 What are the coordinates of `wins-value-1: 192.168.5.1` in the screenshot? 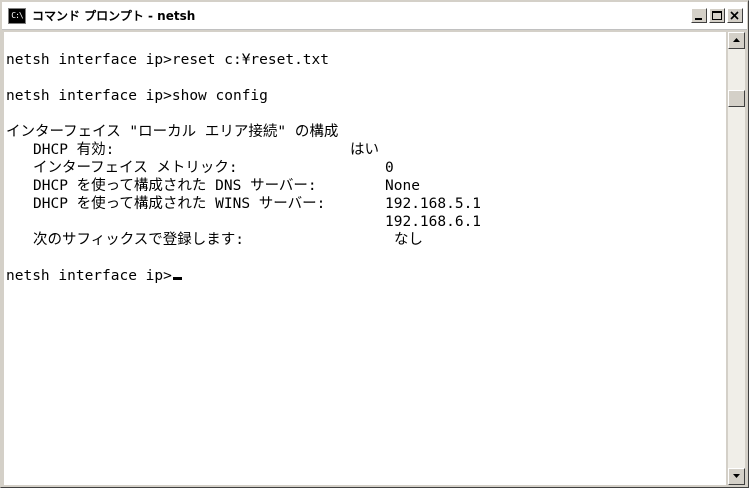 It's located at (433, 204).